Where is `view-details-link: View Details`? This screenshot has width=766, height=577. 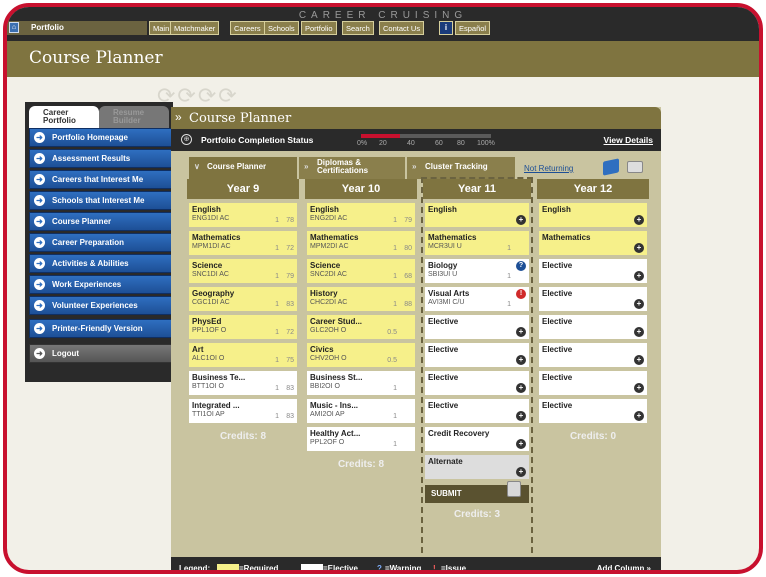 view-details-link: View Details is located at coordinates (628, 140).